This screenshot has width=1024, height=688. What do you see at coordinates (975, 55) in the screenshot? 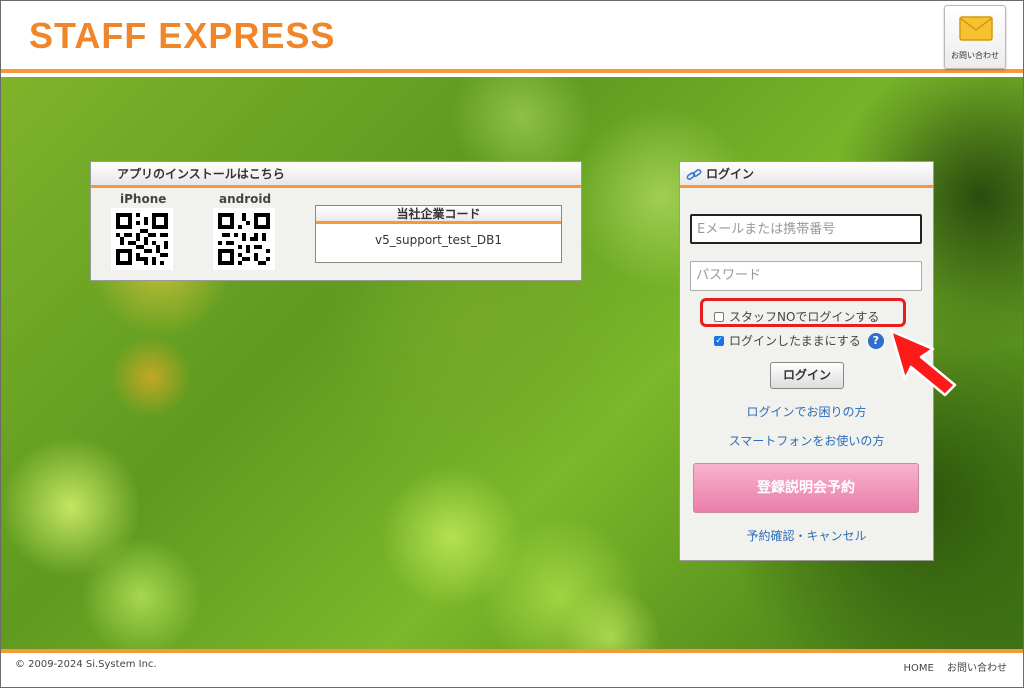
I see `contact-button-label: お問い合わせ` at bounding box center [975, 55].